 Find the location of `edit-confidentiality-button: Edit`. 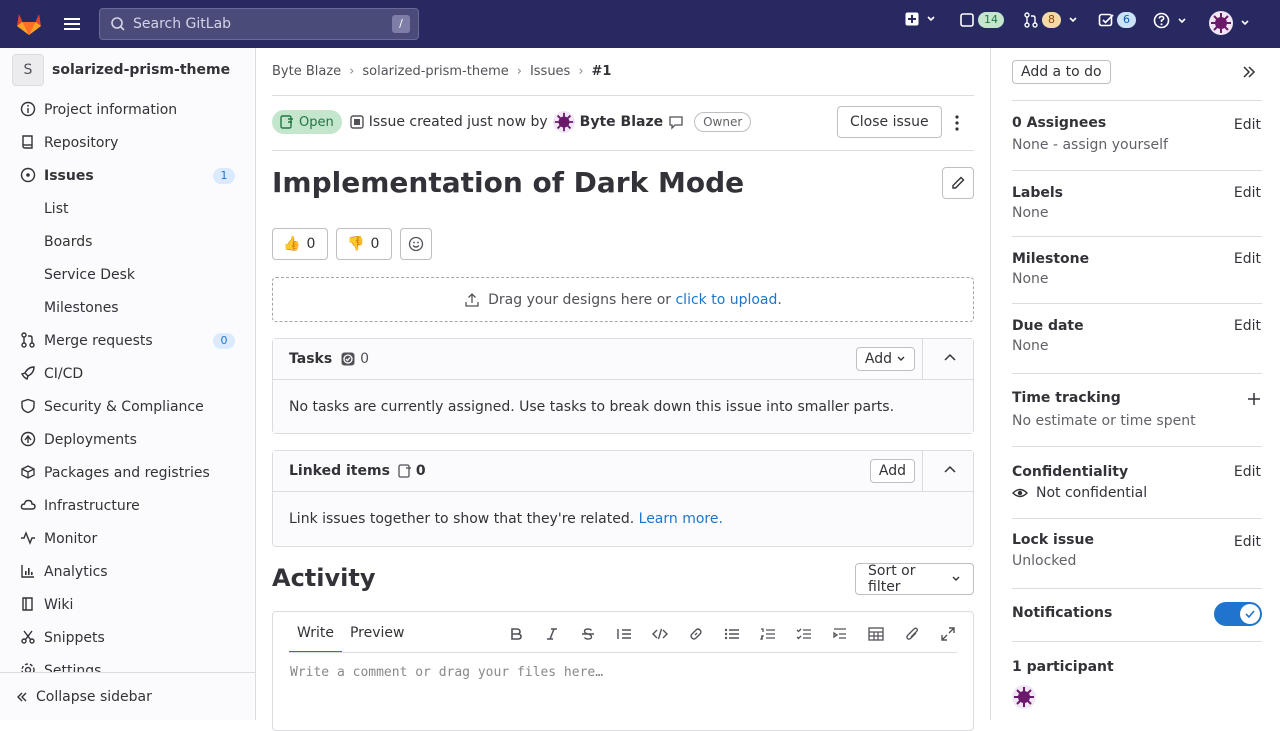

edit-confidentiality-button: Edit is located at coordinates (1247, 472).